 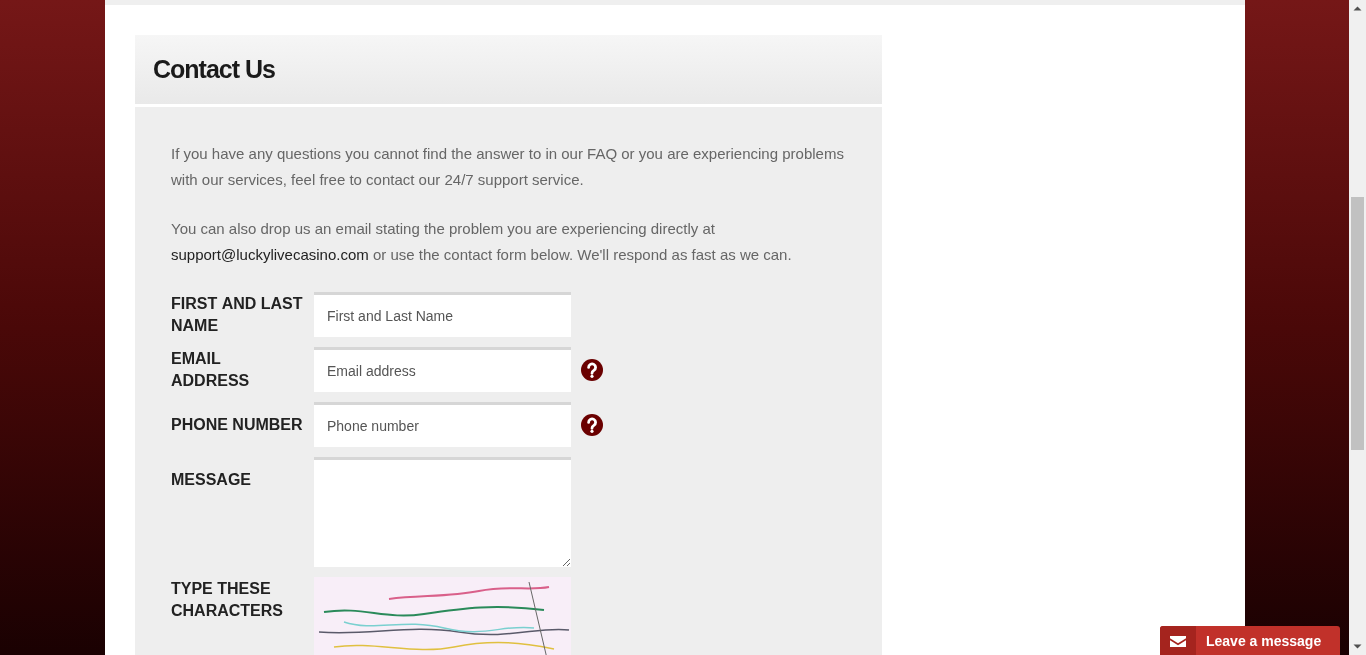 I want to click on field-label: TYPE THESE CHARACTERS, so click(x=227, y=599).